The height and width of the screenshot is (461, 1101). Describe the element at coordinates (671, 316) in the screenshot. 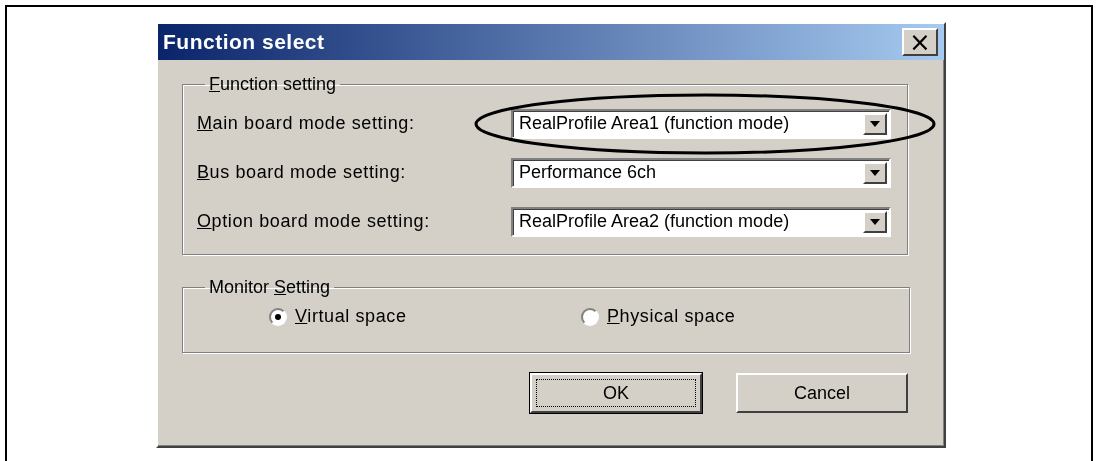

I see `radio-label: Physical space` at that location.